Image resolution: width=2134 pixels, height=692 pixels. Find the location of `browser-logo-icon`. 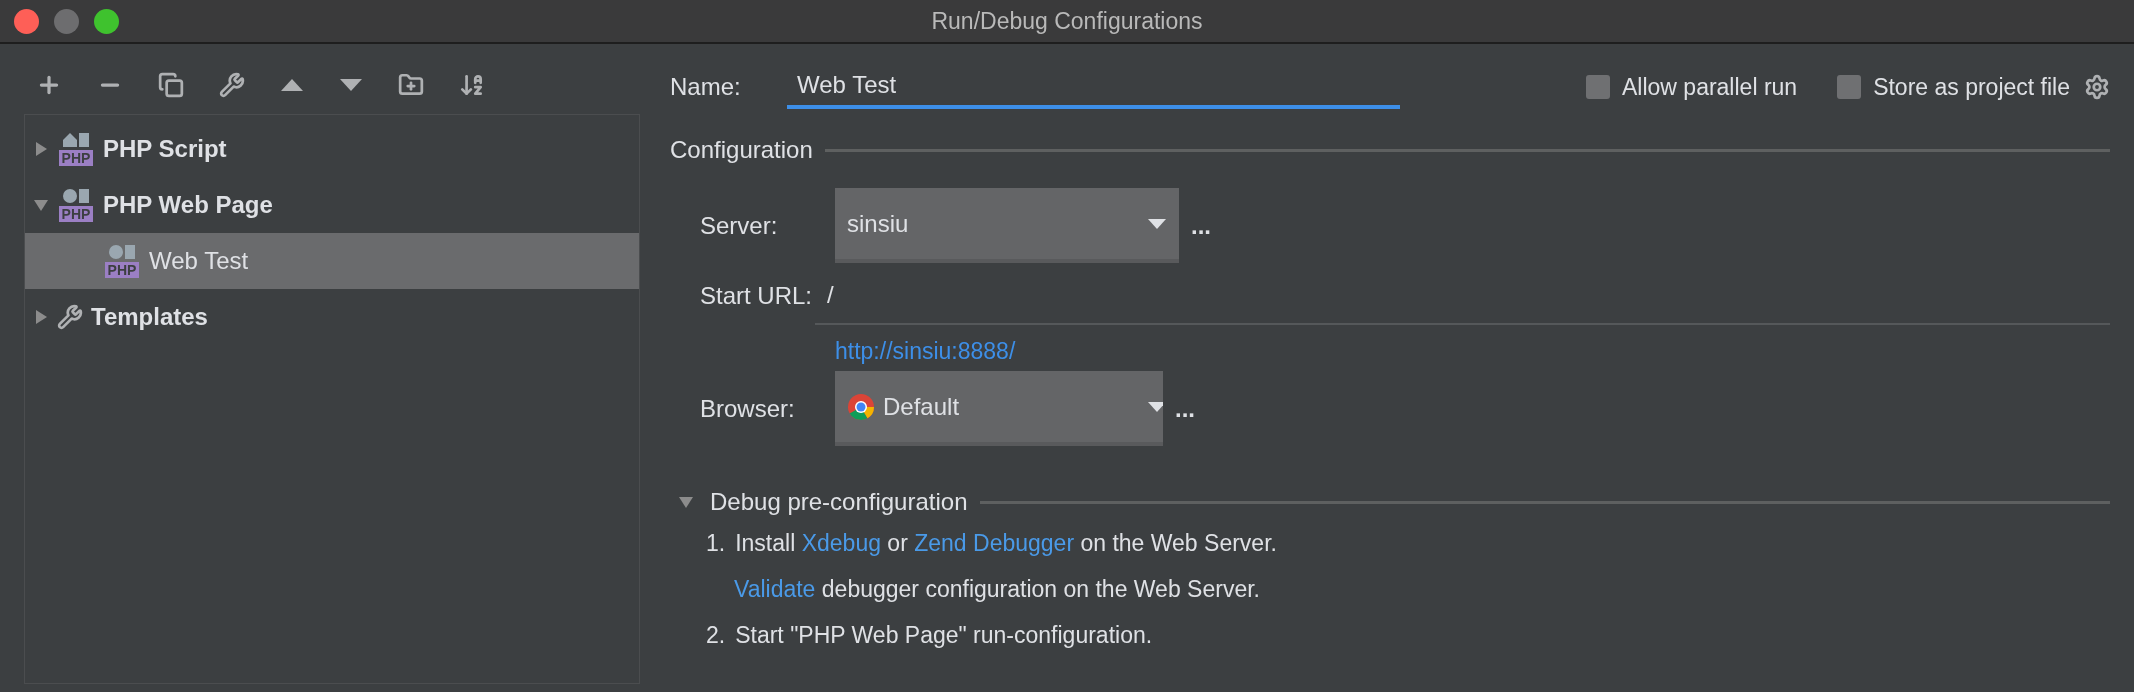

browser-logo-icon is located at coordinates (861, 406).